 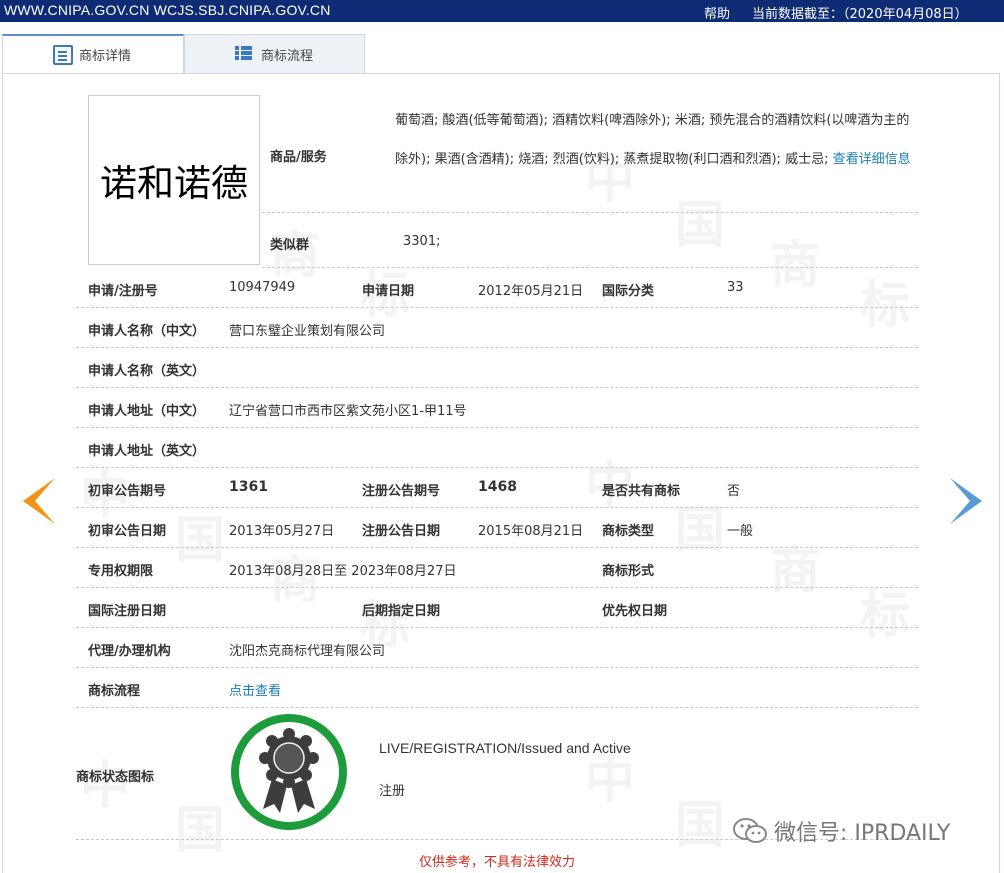 What do you see at coordinates (282, 531) in the screenshot?
I see `prelim-pub-date-value: 2013年05月27日` at bounding box center [282, 531].